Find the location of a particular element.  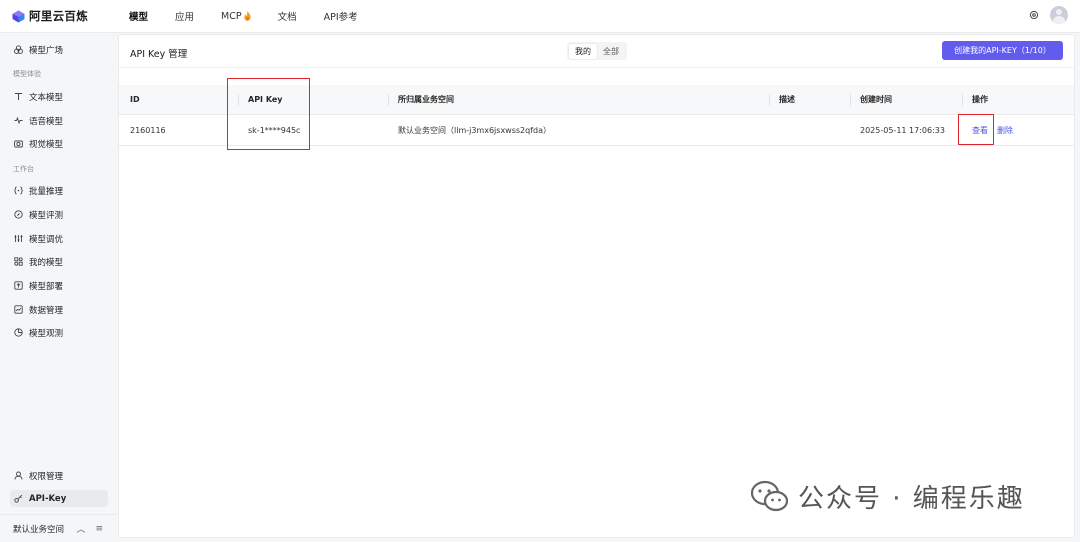

logo: 阿里云百炼 is located at coordinates (70, 16).